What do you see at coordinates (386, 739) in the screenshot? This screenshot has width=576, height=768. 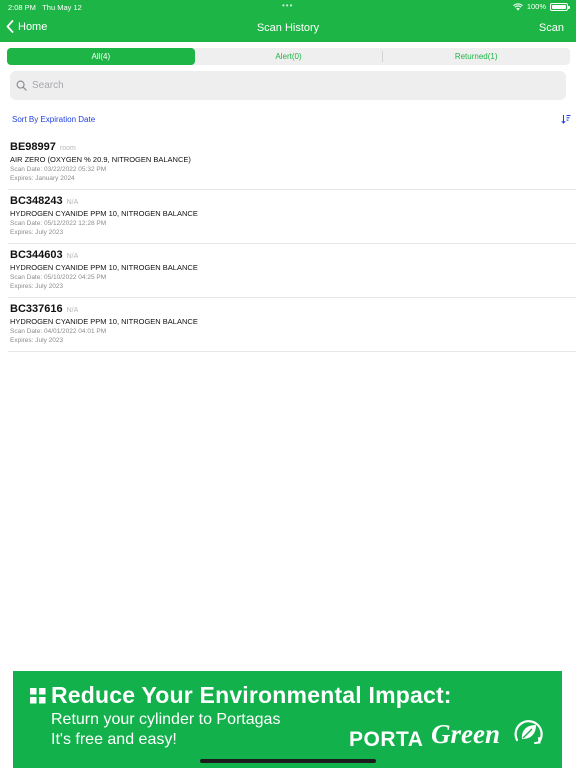 I see `logo-porta-text: PORTA` at bounding box center [386, 739].